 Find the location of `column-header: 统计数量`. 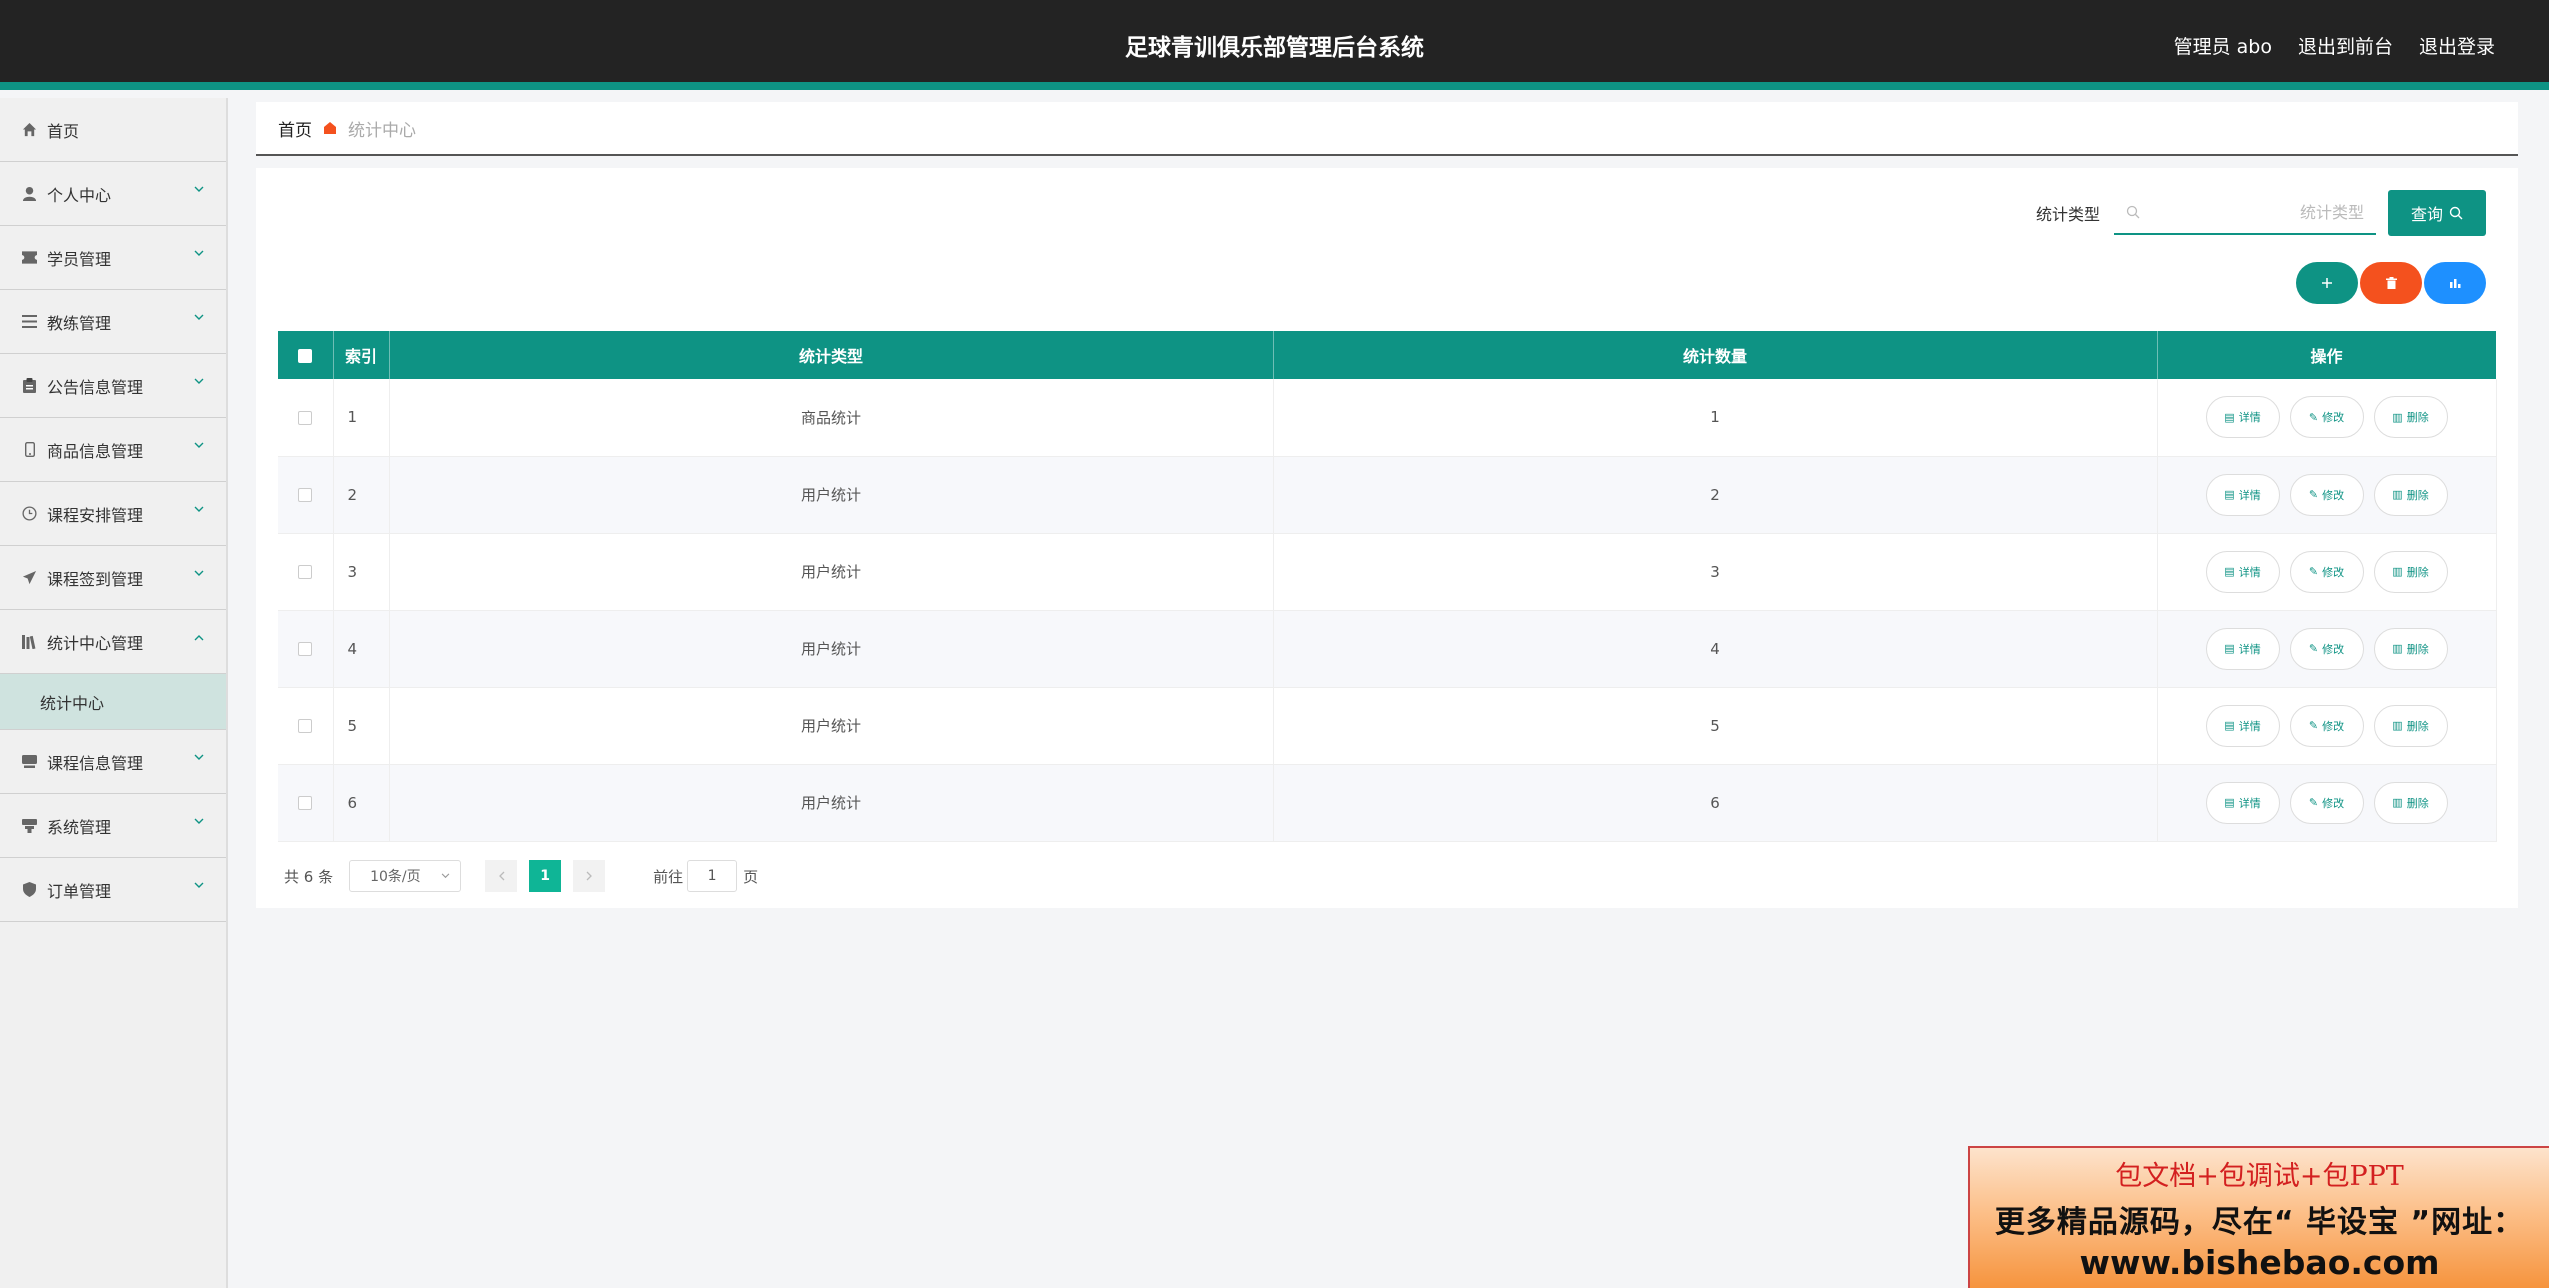

column-header: 统计数量 is located at coordinates (1715, 355).